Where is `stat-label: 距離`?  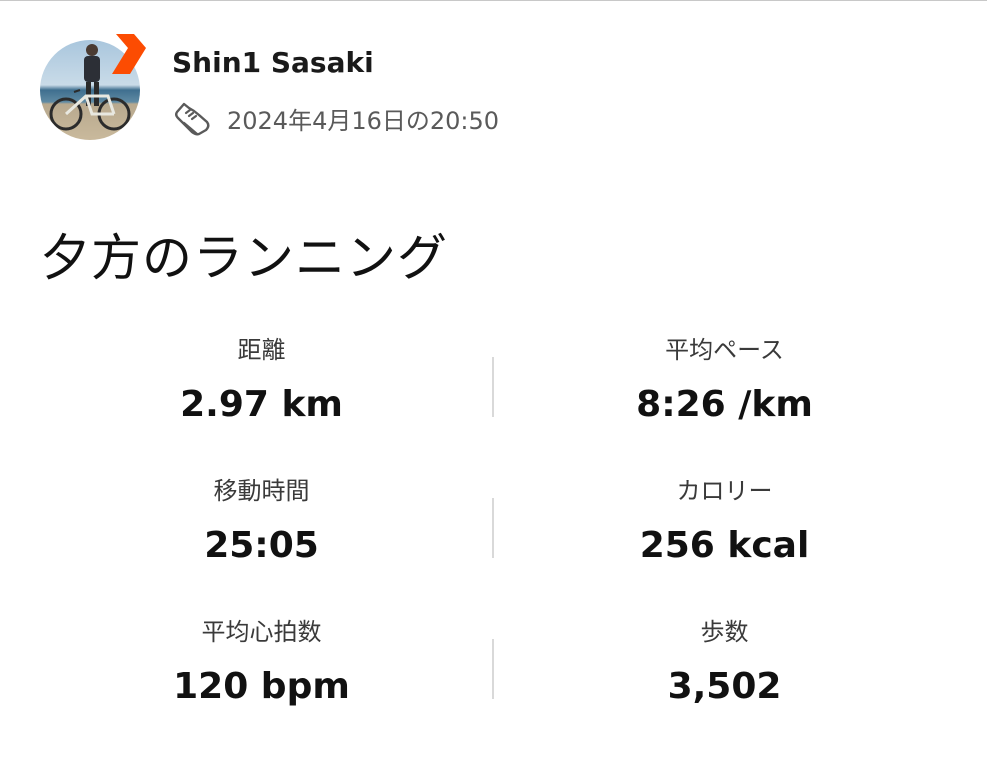
stat-label: 距離 is located at coordinates (261, 350).